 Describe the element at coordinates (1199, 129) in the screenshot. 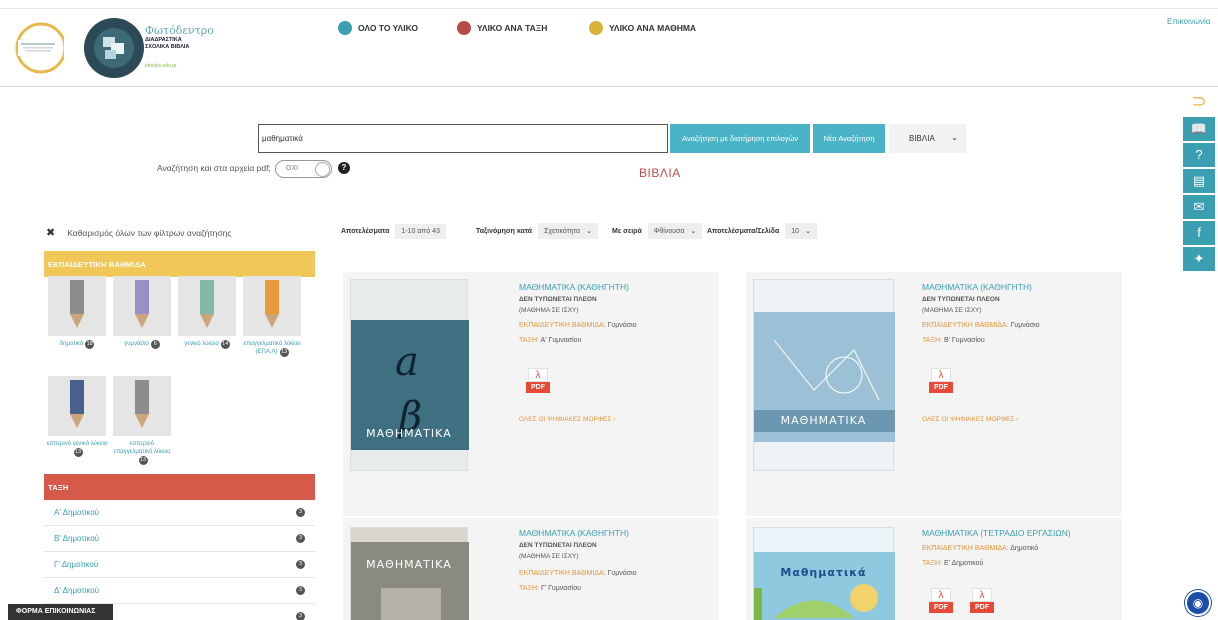

I see `book-icon: 📖` at that location.